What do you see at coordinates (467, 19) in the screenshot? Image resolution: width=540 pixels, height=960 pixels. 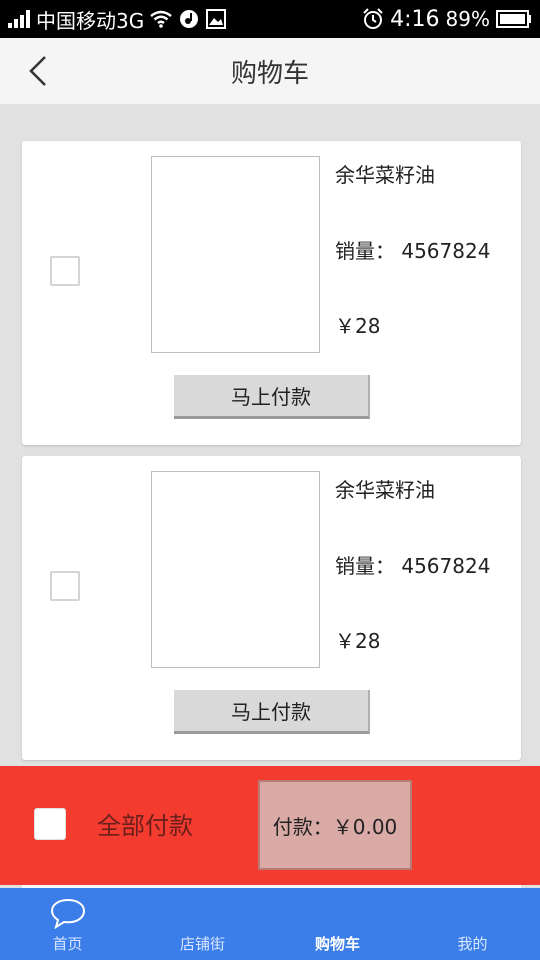 I see `battery-percent: 89%` at bounding box center [467, 19].